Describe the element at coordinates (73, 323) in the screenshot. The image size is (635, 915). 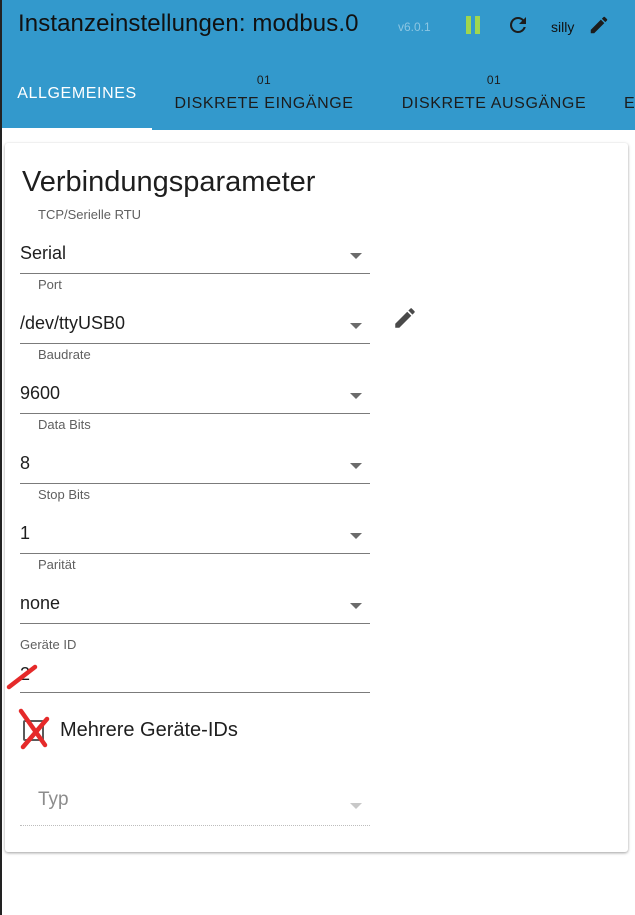
I see `field-value: /dev/ttyUSB0` at that location.